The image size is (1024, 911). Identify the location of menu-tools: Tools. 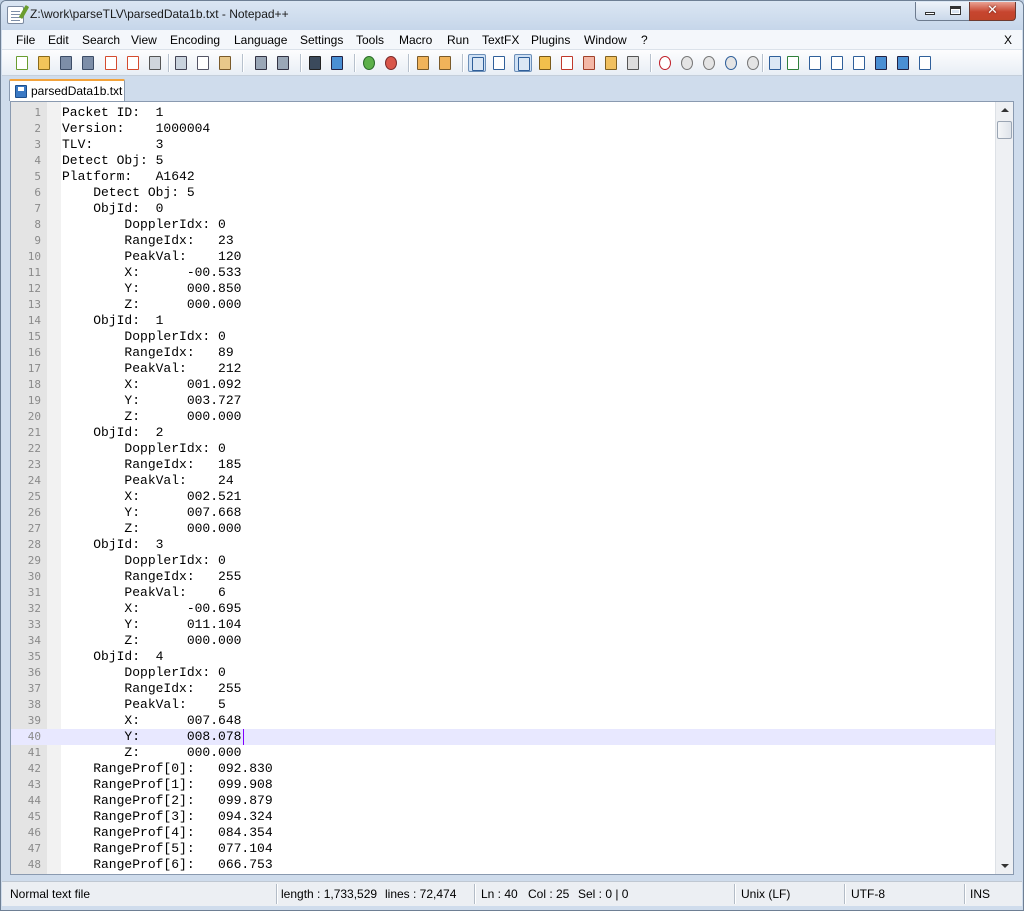
(370, 40).